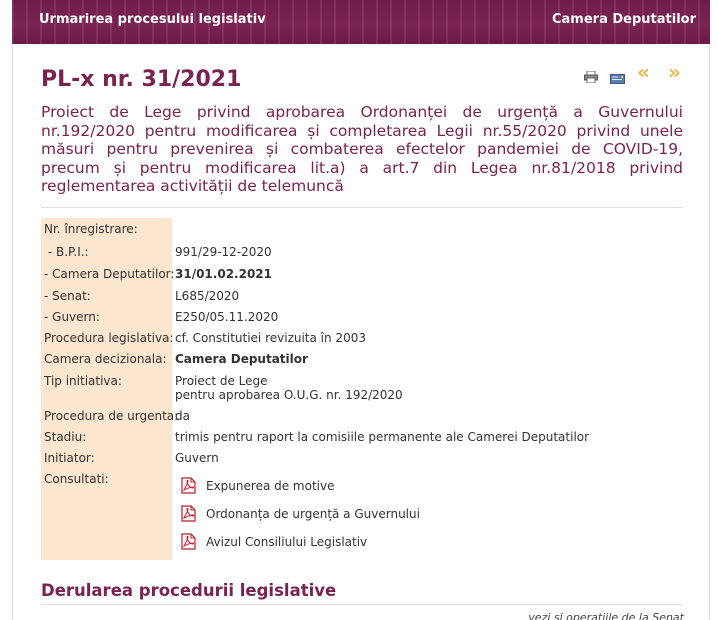 The width and height of the screenshot is (718, 620). I want to click on value-tip-initiativa-line2: pentru aprobarea O.U.G. nr. 192/2020, so click(289, 395).